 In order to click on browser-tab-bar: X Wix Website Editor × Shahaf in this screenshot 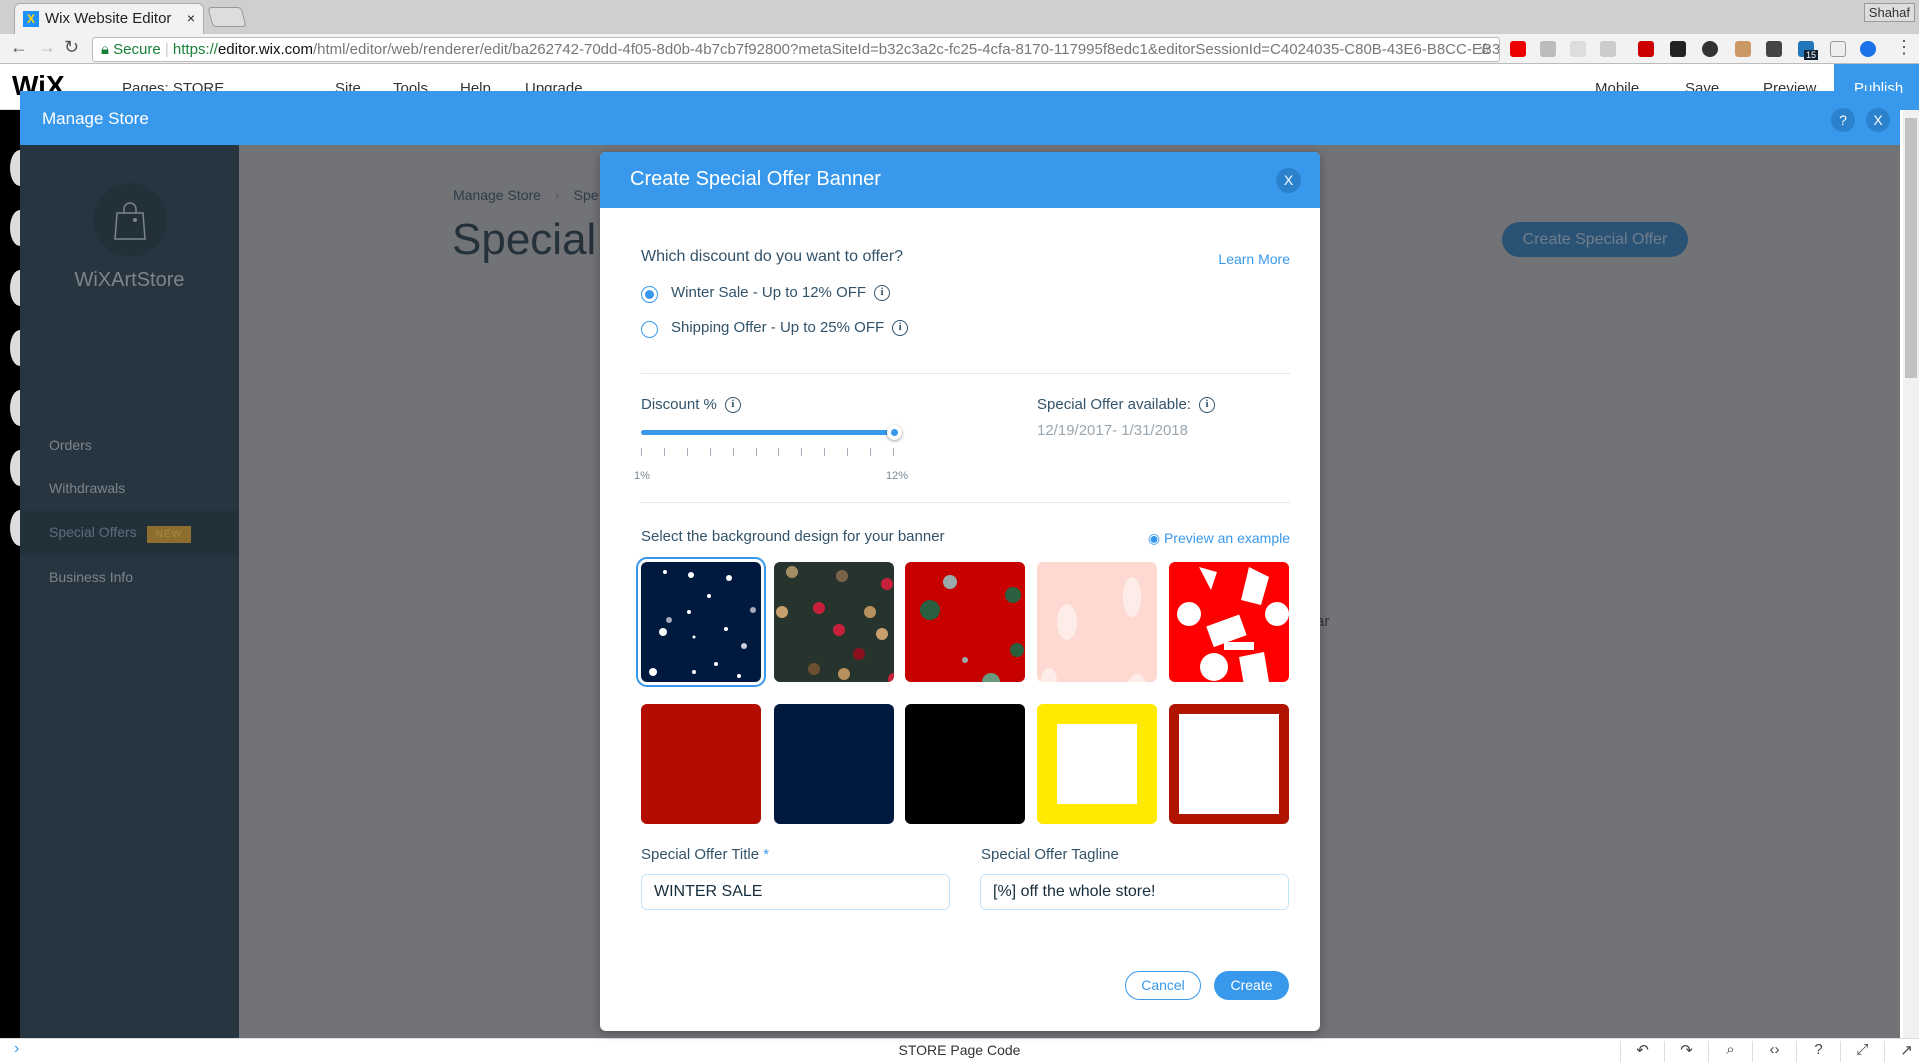, I will do `click(959, 17)`.